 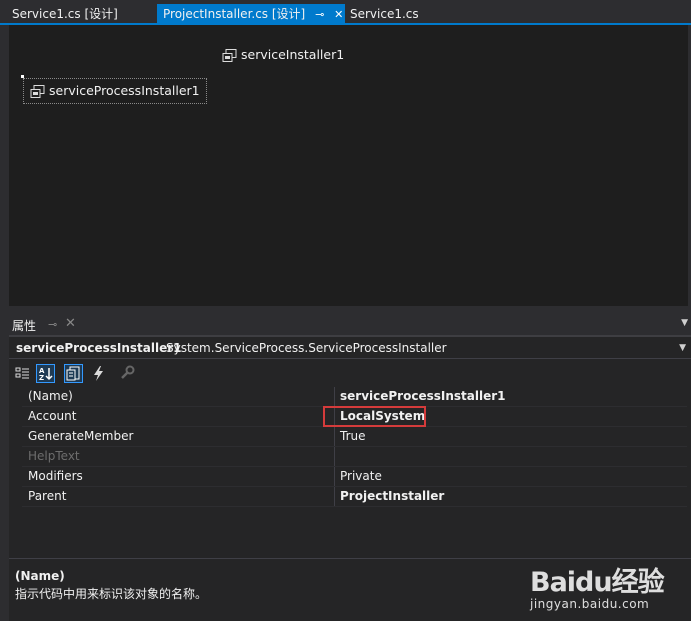 I want to click on chevron-down-icon: ▼, so click(x=682, y=348).